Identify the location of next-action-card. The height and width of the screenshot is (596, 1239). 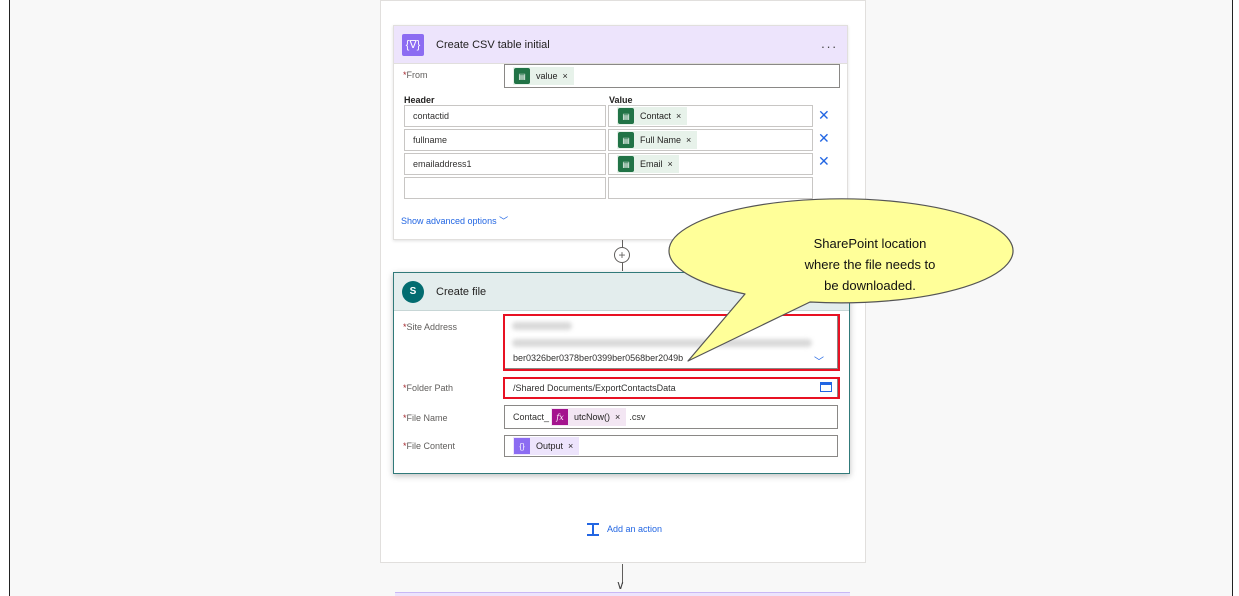
(622, 594).